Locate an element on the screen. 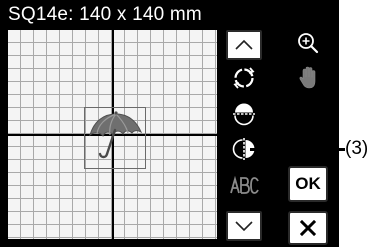 Image resolution: width=377 pixels, height=247 pixels. rotate-button is located at coordinates (244, 78).